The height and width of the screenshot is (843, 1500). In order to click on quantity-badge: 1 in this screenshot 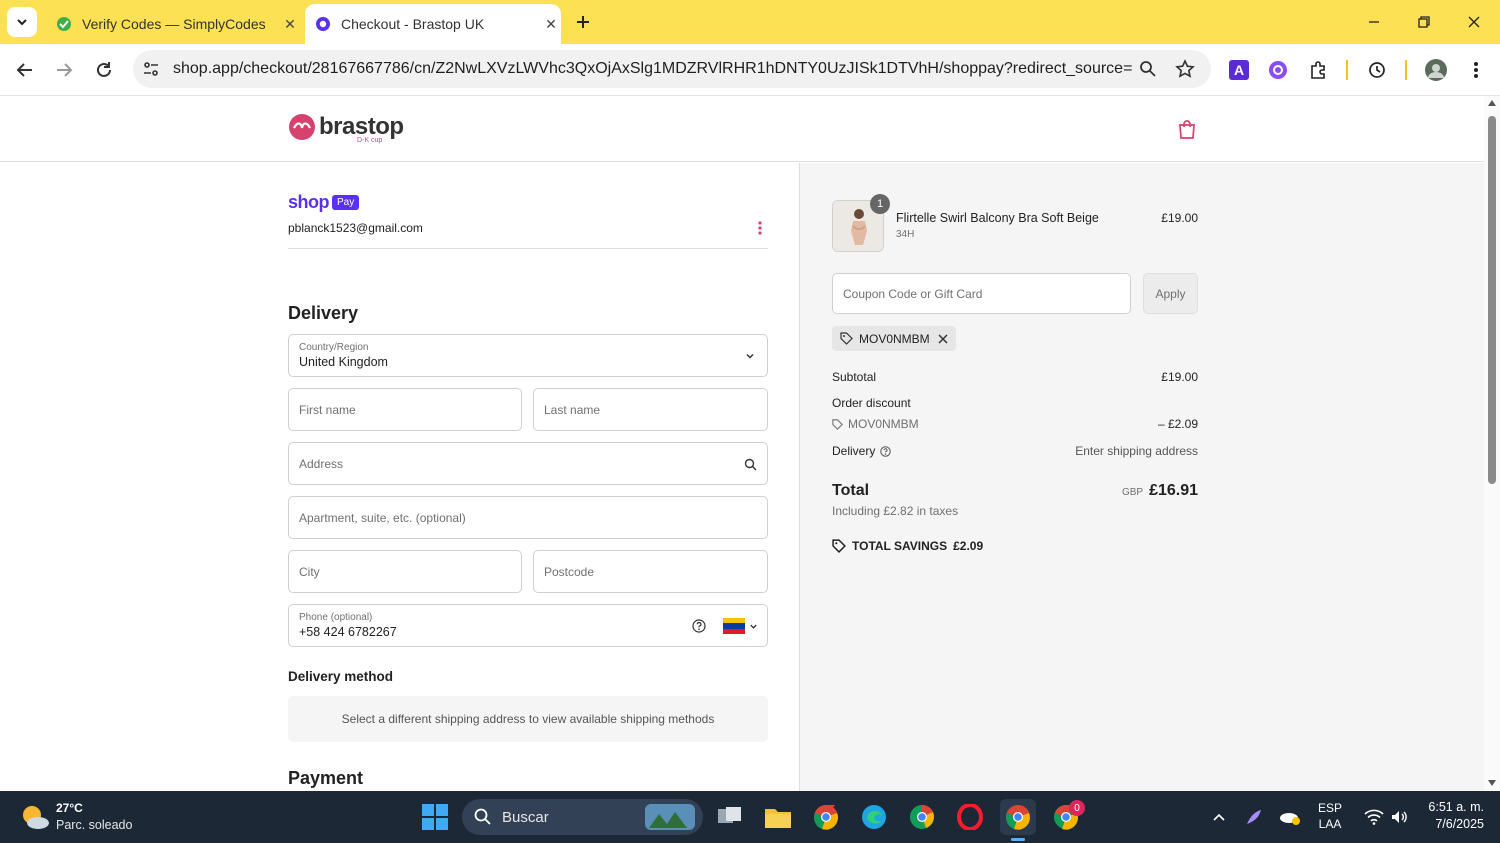, I will do `click(880, 204)`.